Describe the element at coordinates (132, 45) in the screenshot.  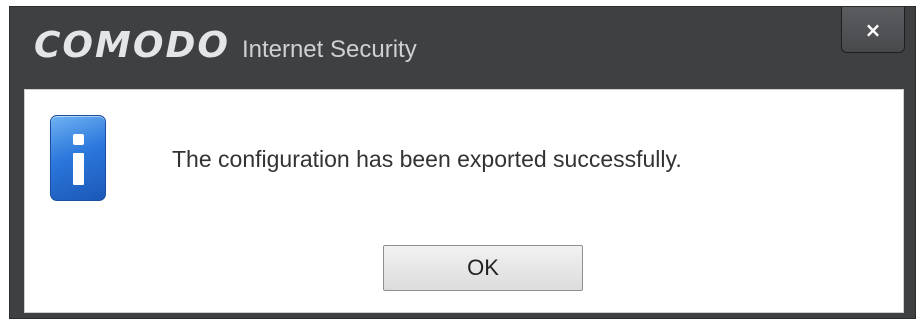
I see `brand-logo: COMODO` at that location.